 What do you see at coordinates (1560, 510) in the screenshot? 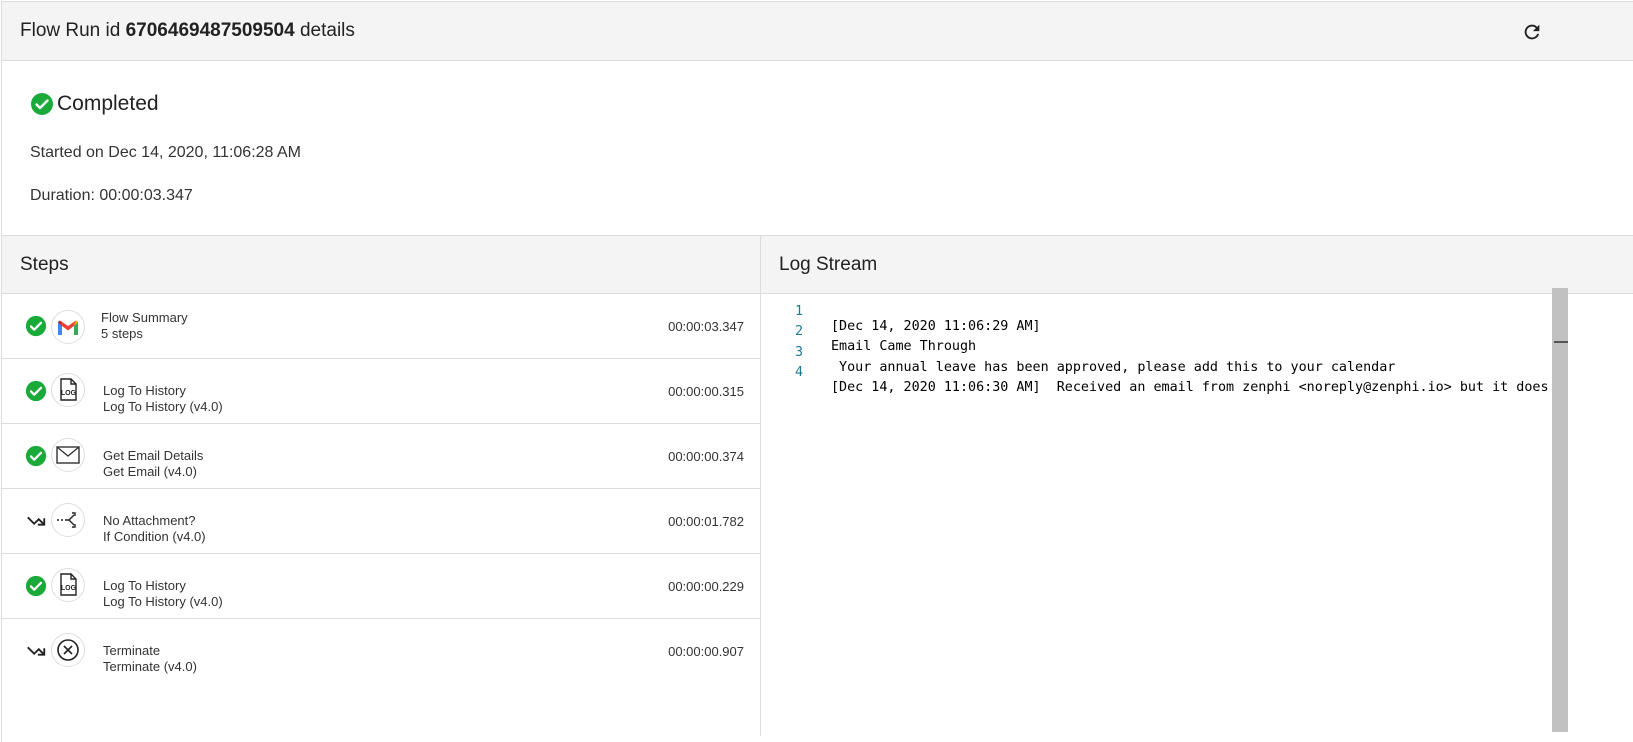
I see `log-scrollbar` at bounding box center [1560, 510].